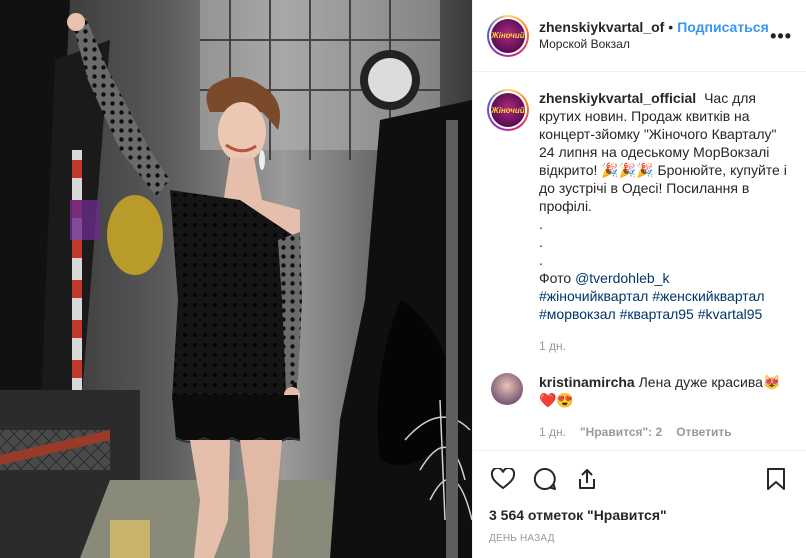 This screenshot has height=558, width=806. What do you see at coordinates (781, 36) in the screenshot?
I see `more-icon: •••` at bounding box center [781, 36].